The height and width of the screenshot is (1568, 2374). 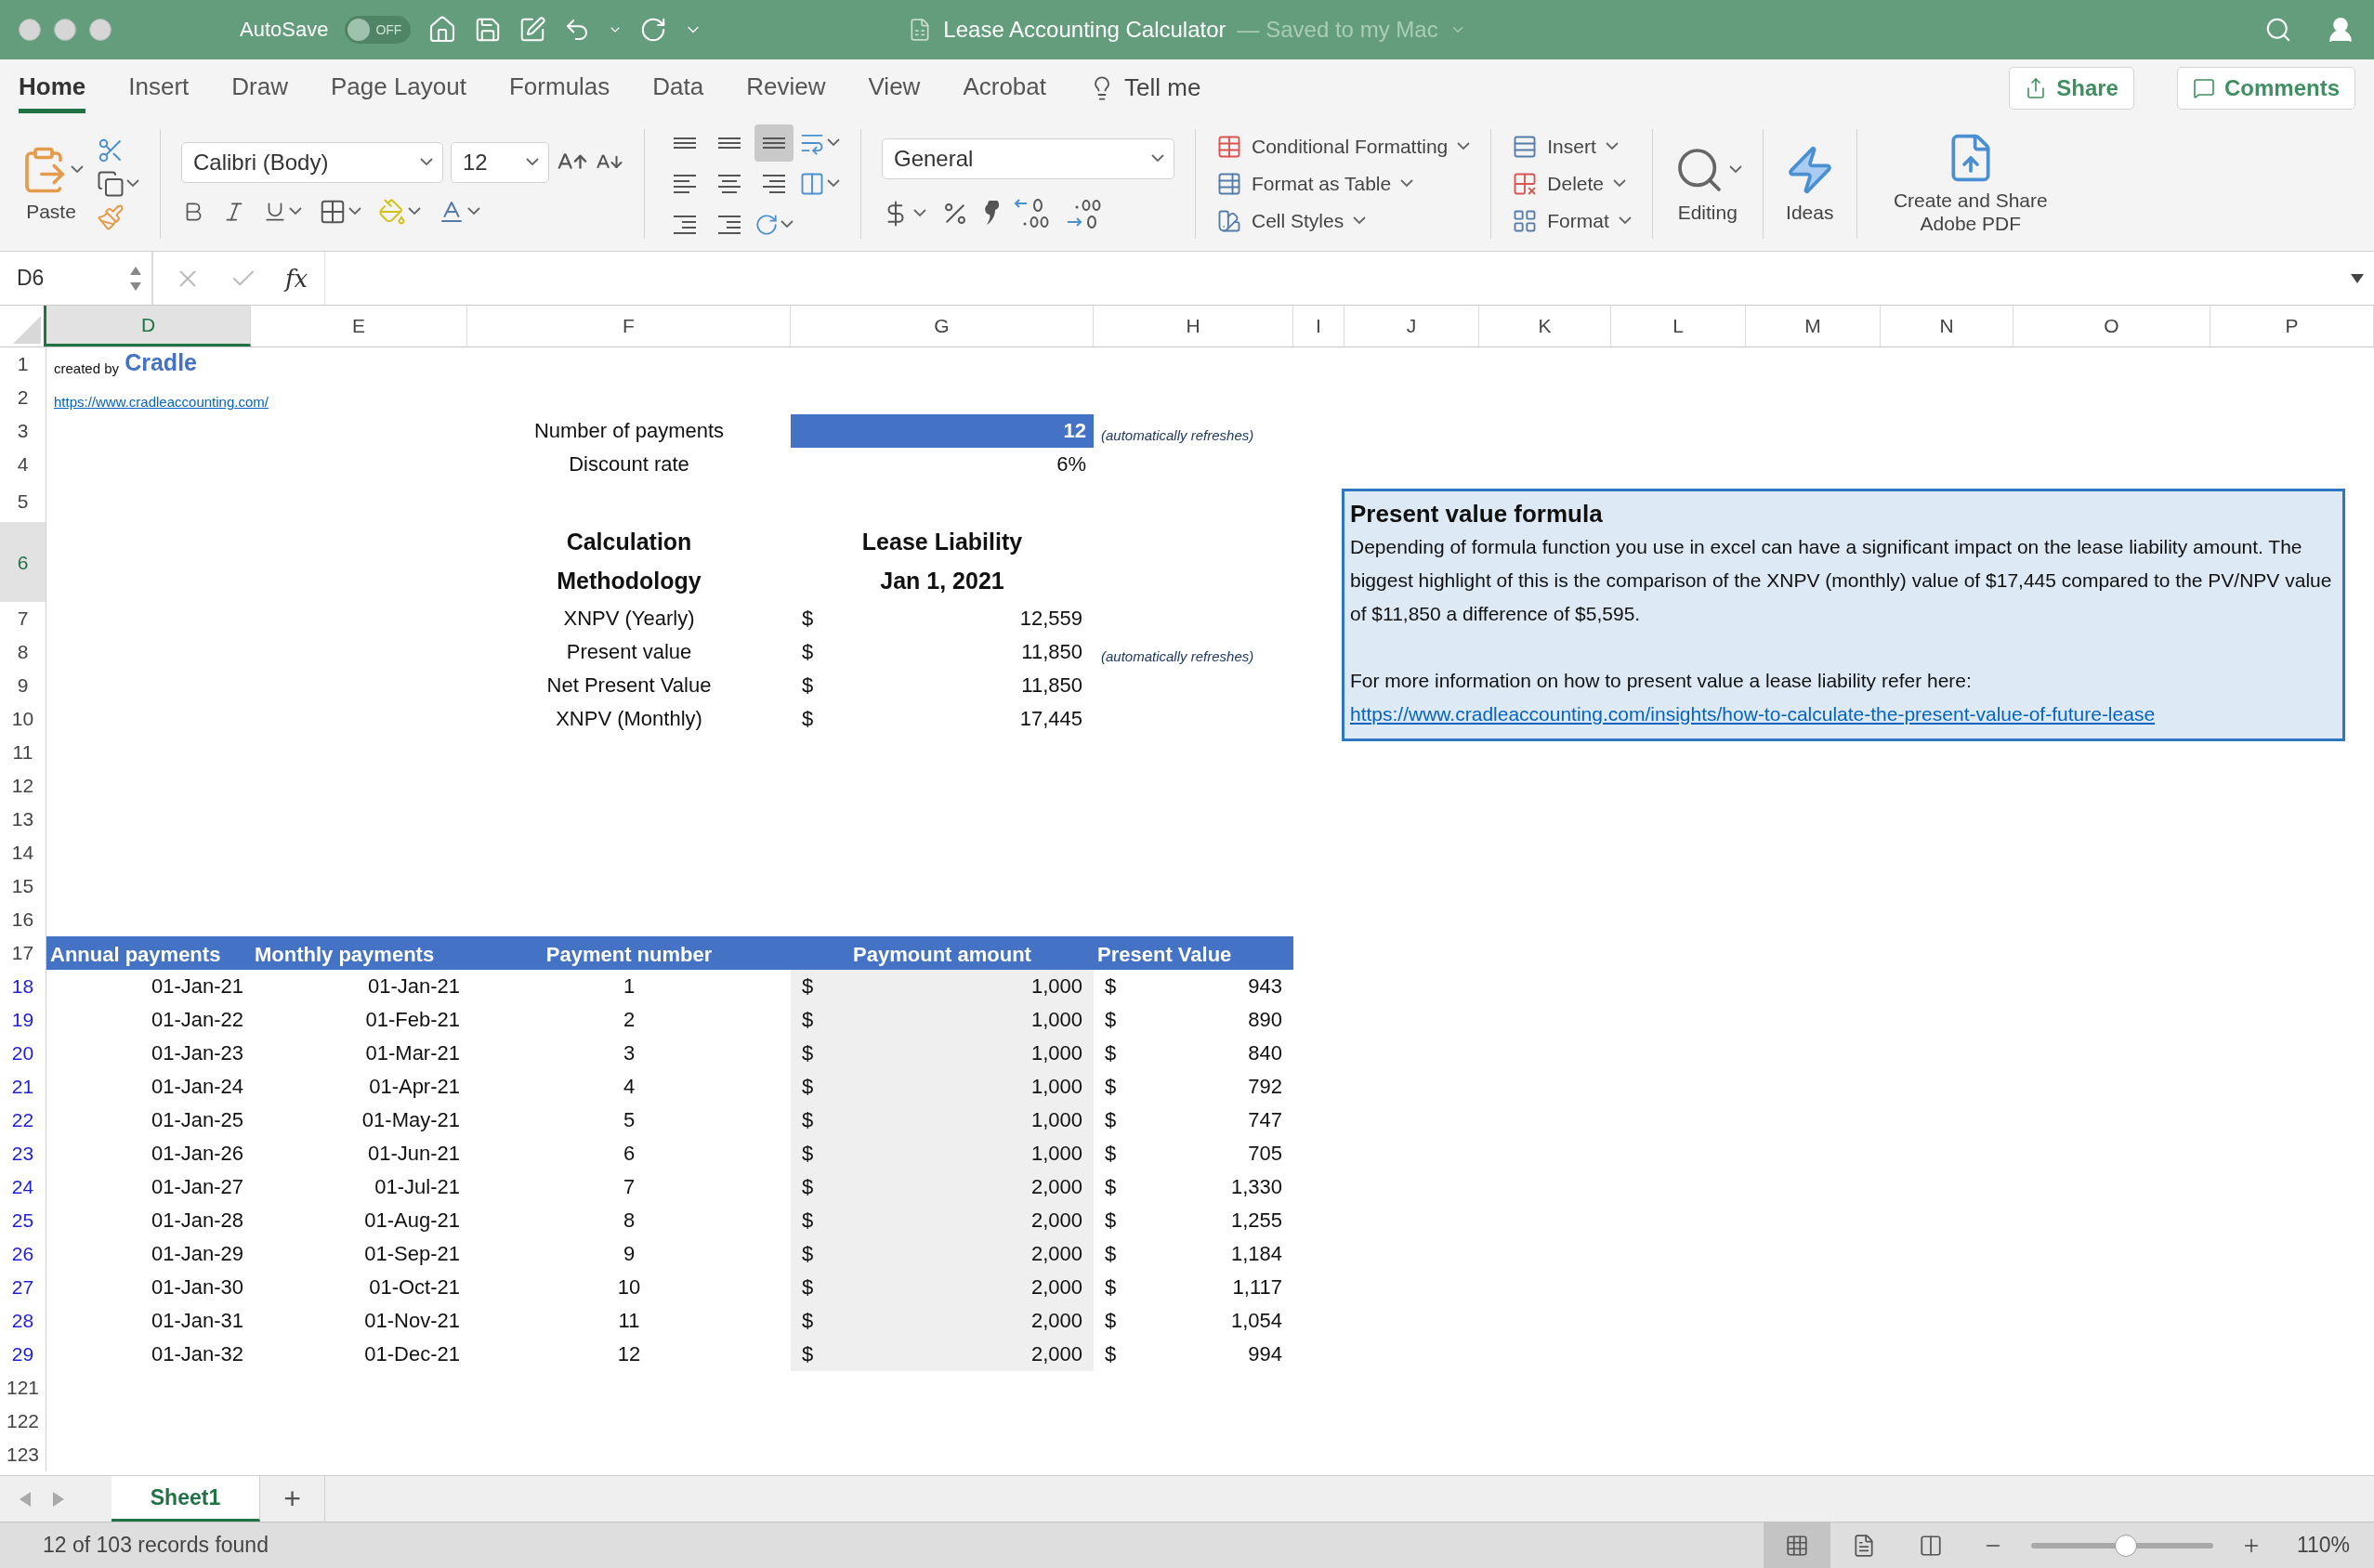 What do you see at coordinates (629, 1287) in the screenshot?
I see `table-cell-text: 10` at bounding box center [629, 1287].